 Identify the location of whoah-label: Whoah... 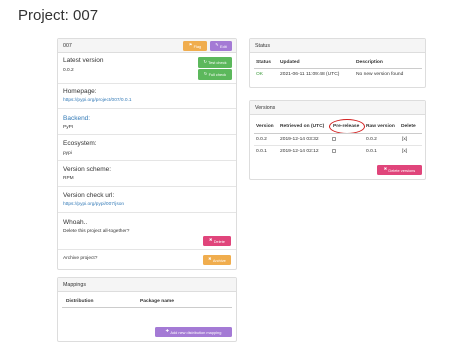
(75, 222).